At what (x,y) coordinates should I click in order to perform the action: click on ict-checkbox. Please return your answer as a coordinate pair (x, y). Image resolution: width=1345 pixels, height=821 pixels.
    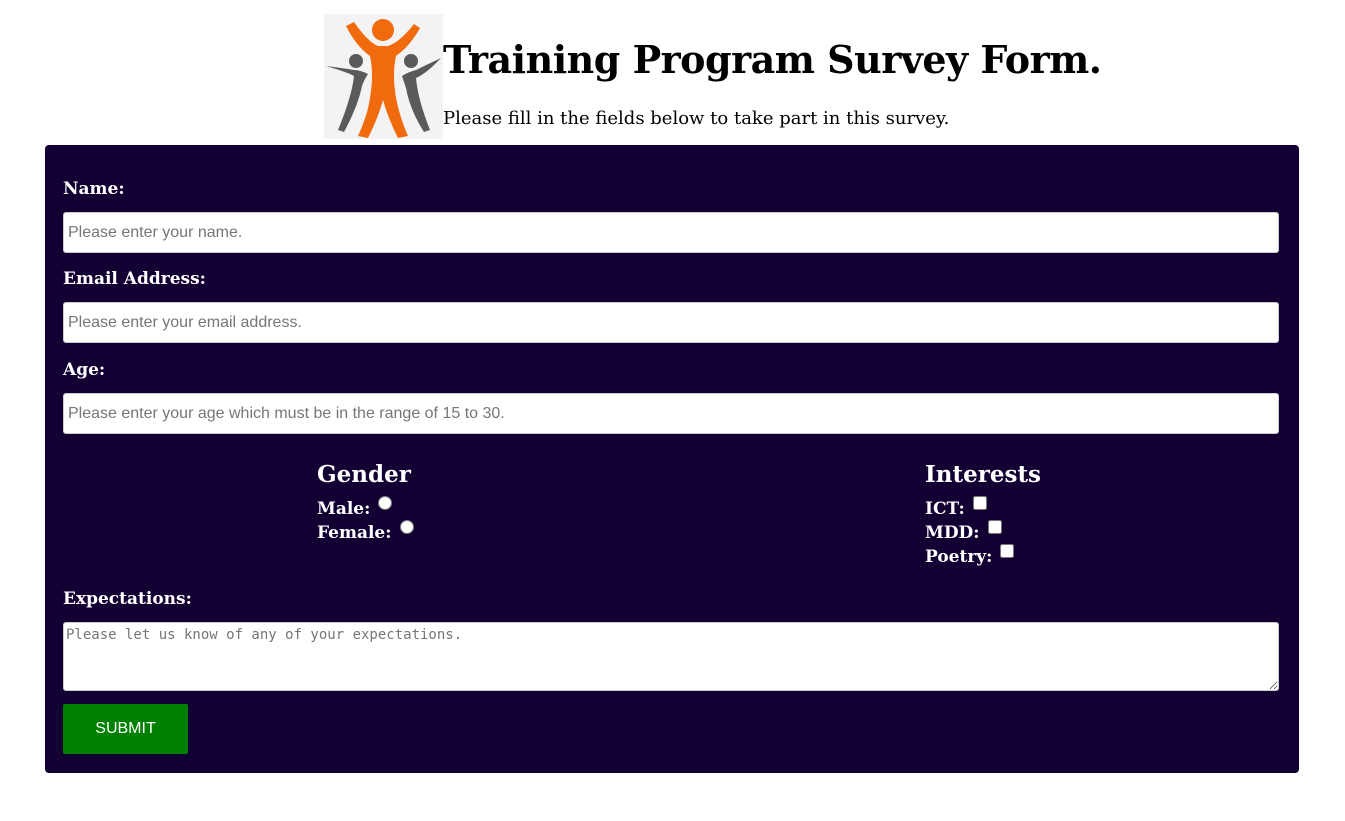
    Looking at the image, I should click on (979, 503).